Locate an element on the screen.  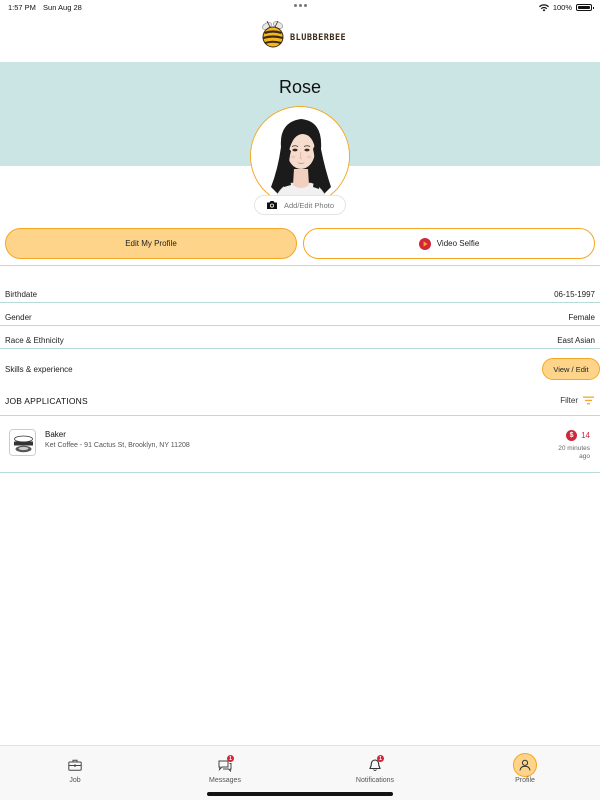
view-edit-label: View / Edit is located at coordinates (571, 369).